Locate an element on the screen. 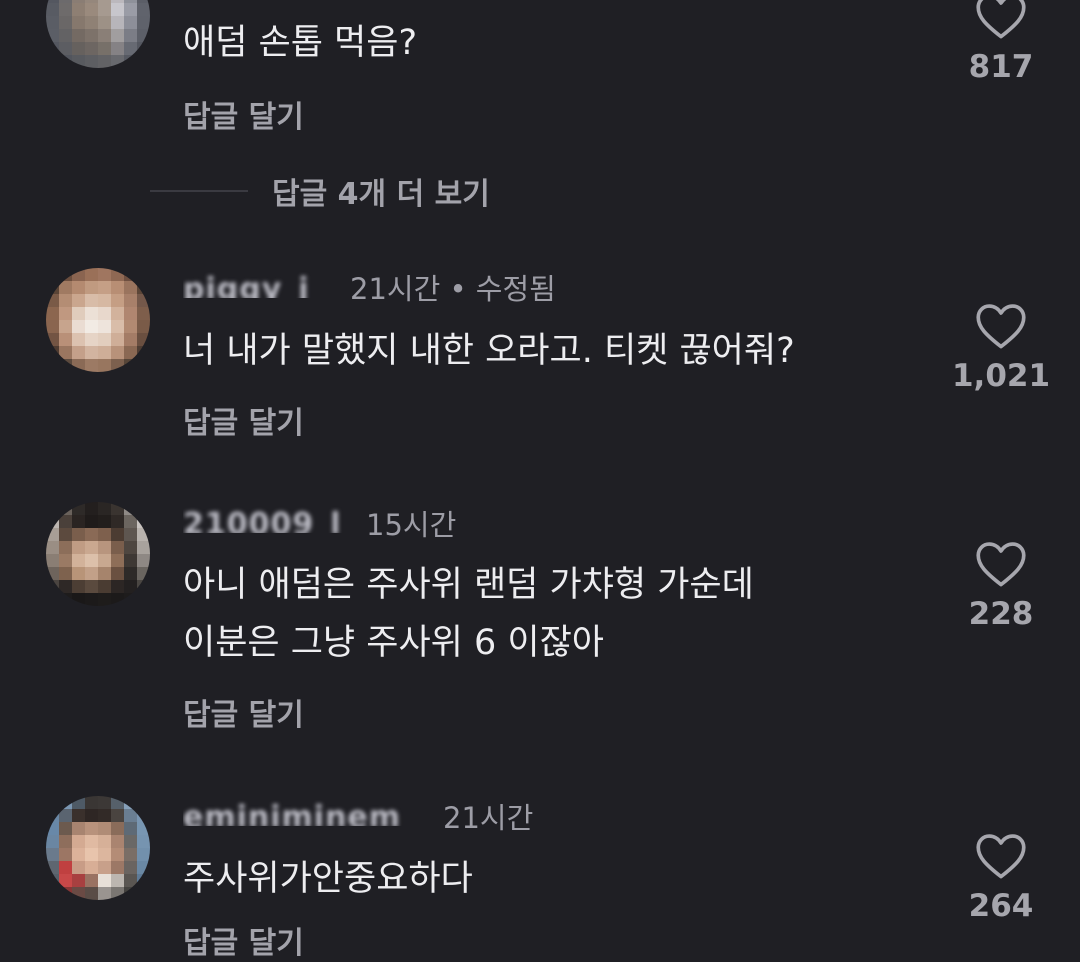 Image resolution: width=1080 pixels, height=962 pixels. view-more-replies-button: 답글 4개 더 보기 is located at coordinates (320, 191).